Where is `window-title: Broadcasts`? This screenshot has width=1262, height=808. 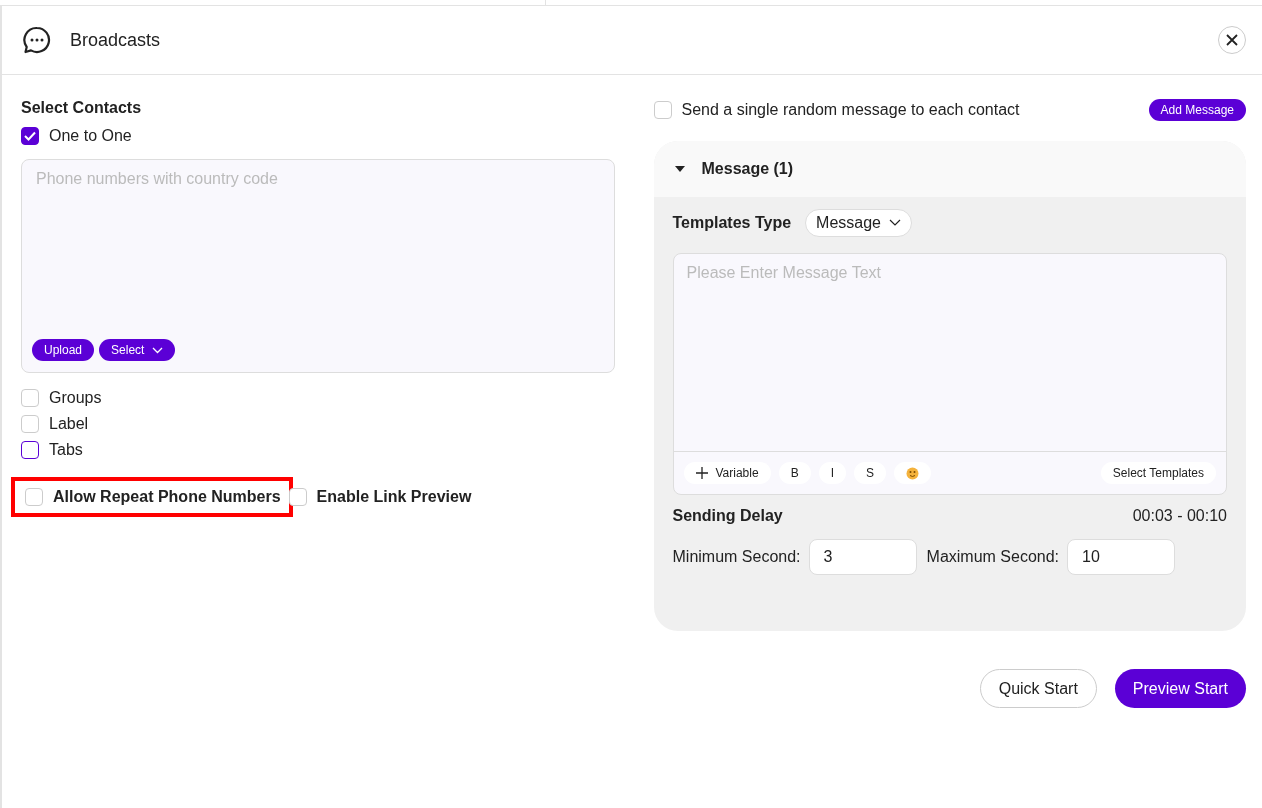 window-title: Broadcasts is located at coordinates (116, 40).